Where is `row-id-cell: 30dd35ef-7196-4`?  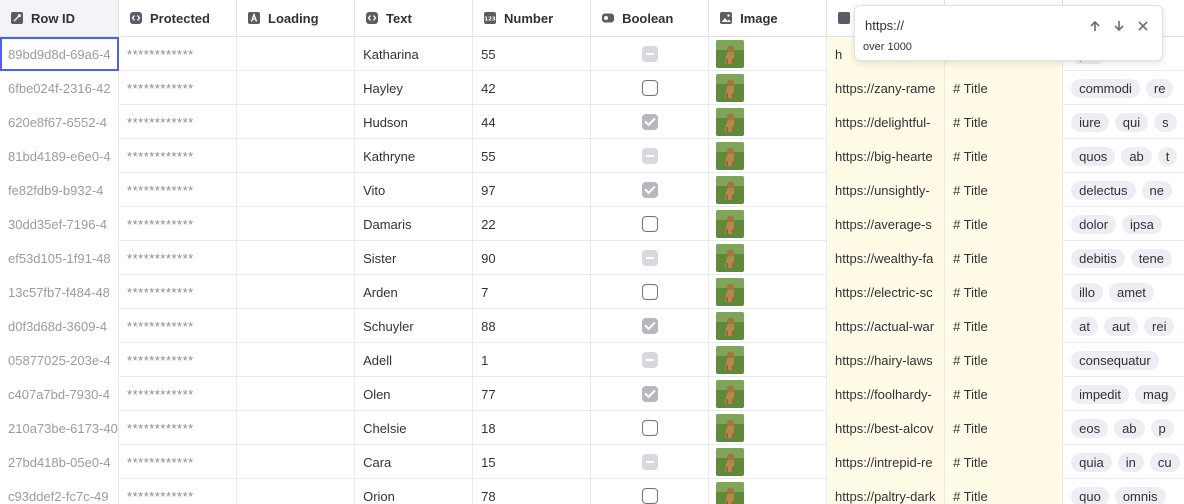 row-id-cell: 30dd35ef-7196-4 is located at coordinates (60, 224).